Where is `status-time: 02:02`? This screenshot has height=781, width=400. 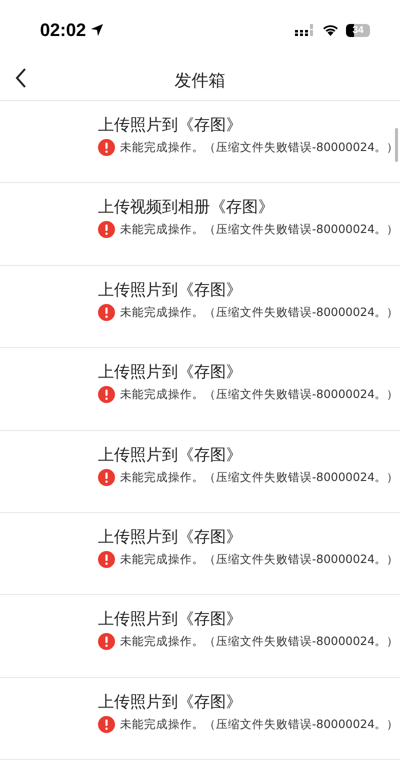 status-time: 02:02 is located at coordinates (63, 30).